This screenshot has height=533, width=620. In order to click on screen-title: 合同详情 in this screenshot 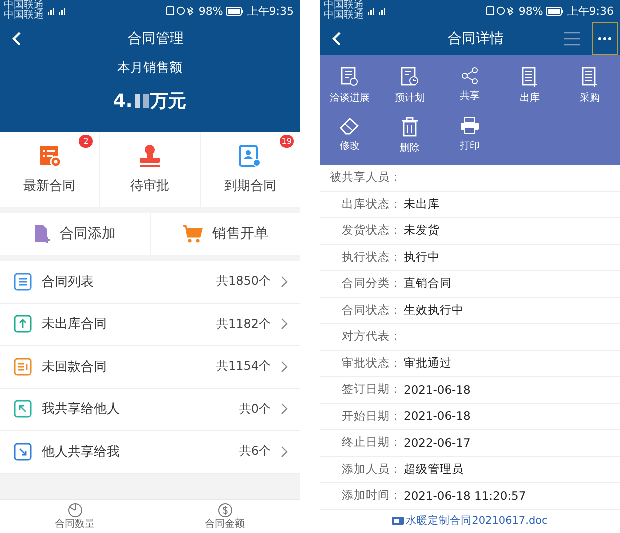, I will do `click(476, 39)`.